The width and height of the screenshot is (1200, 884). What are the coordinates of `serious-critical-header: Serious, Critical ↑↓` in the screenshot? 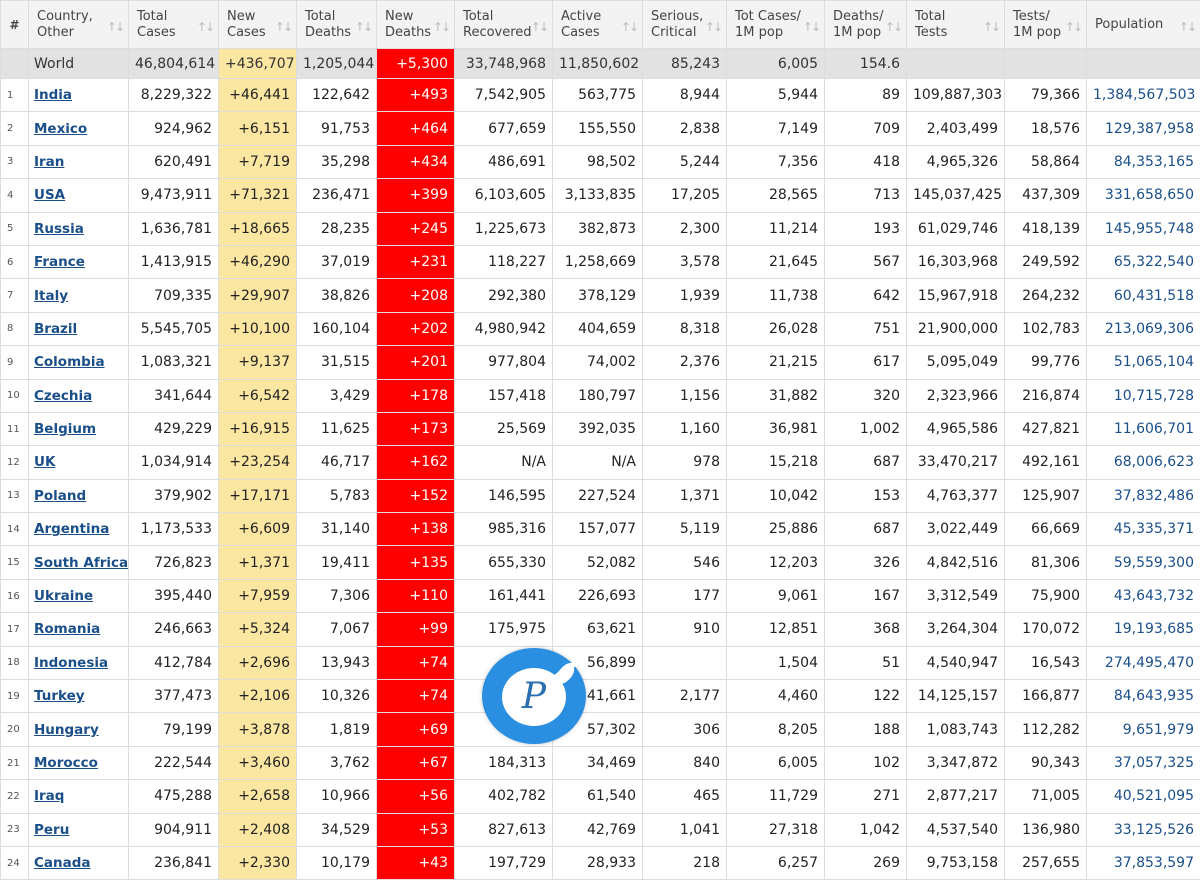 It's located at (684, 24).